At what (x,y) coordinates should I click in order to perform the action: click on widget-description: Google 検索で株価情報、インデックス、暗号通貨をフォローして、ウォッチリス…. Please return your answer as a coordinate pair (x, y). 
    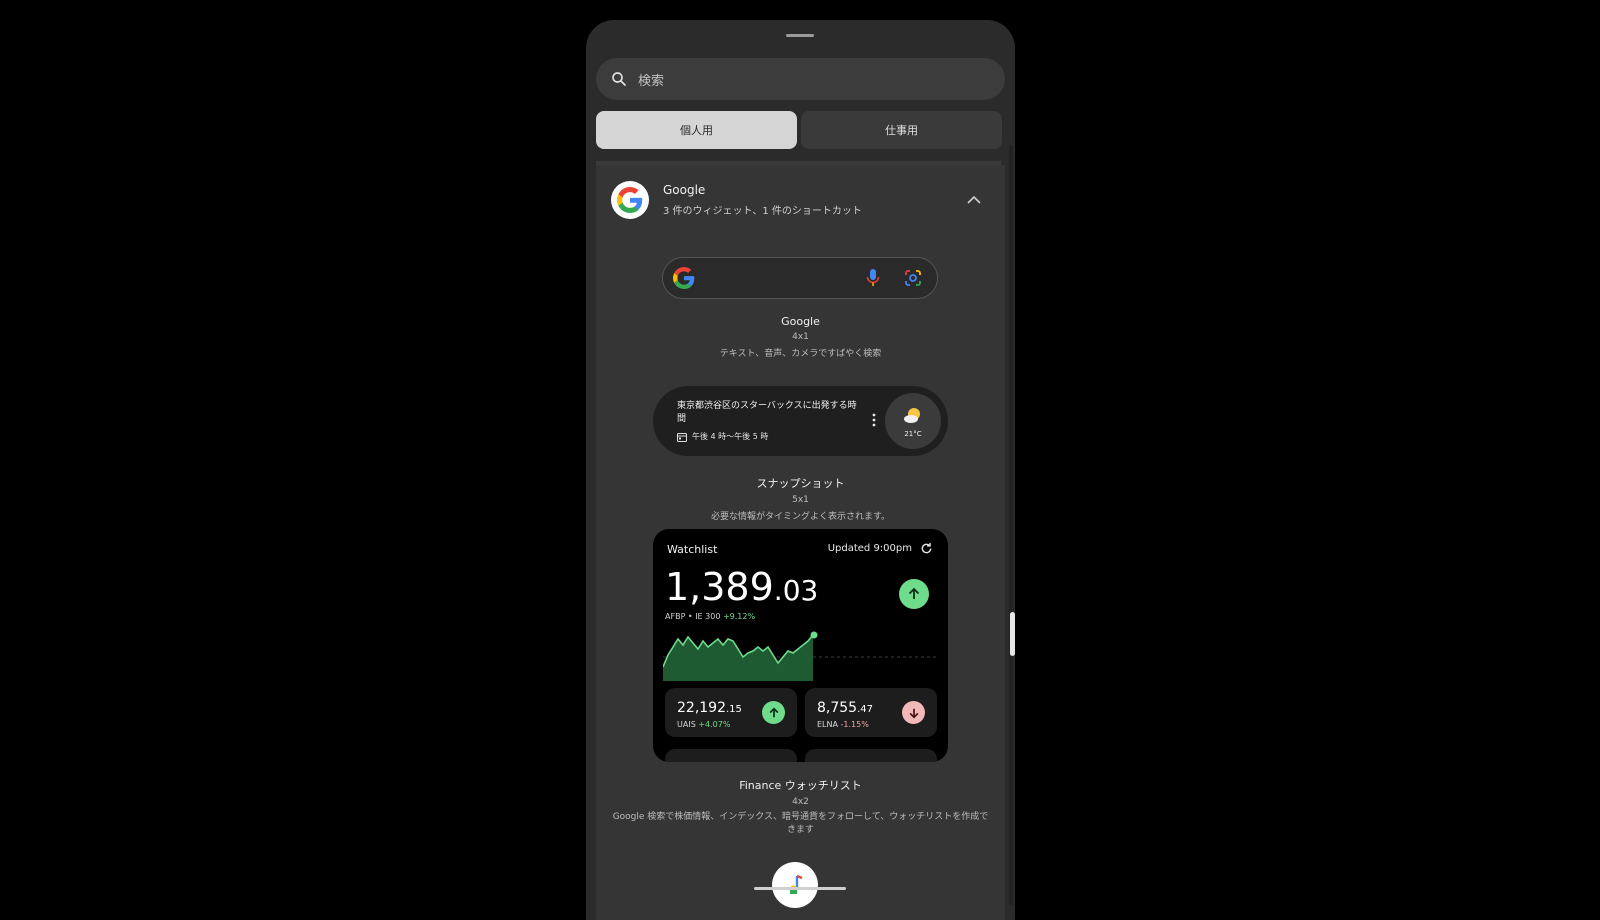
    Looking at the image, I should click on (800, 823).